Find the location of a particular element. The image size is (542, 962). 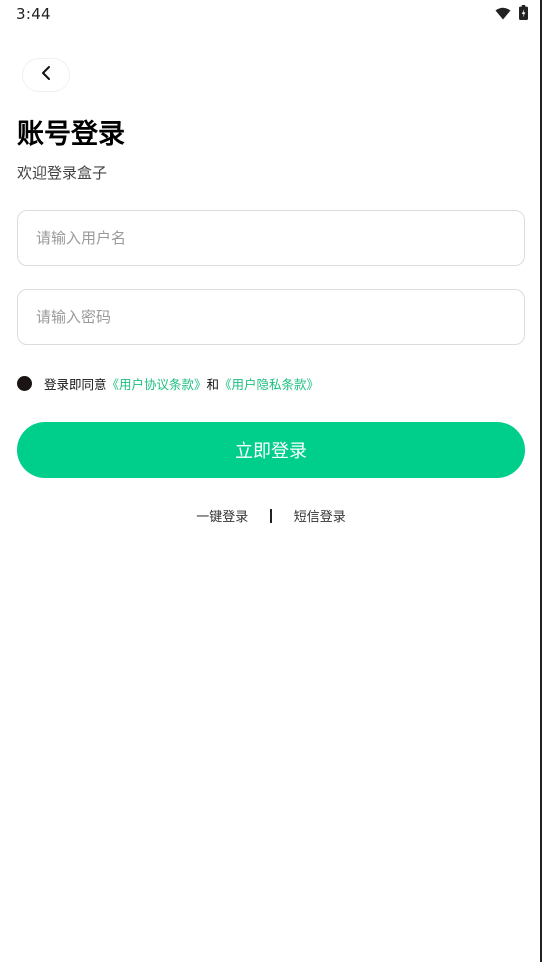

battery-icon is located at coordinates (523, 14).